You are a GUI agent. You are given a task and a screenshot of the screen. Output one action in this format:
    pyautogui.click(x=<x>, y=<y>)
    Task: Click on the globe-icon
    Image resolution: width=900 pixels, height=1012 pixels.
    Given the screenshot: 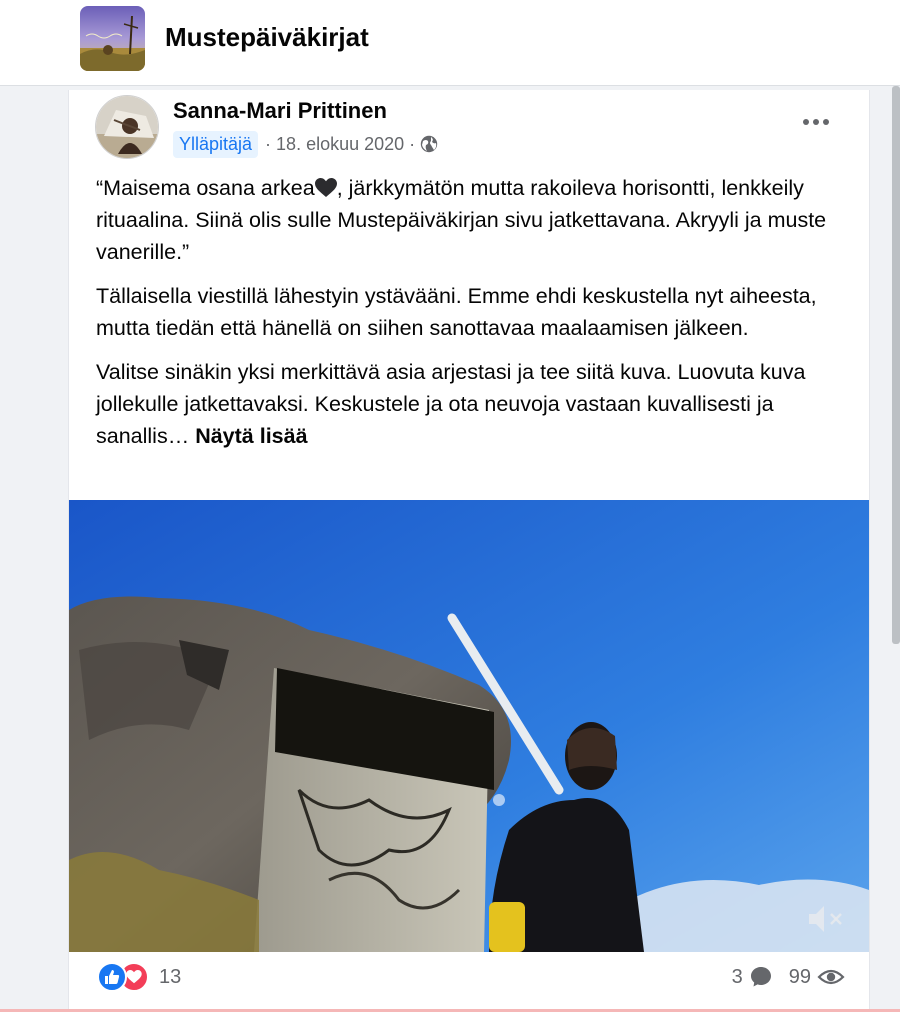 What is the action you would take?
    pyautogui.click(x=429, y=144)
    